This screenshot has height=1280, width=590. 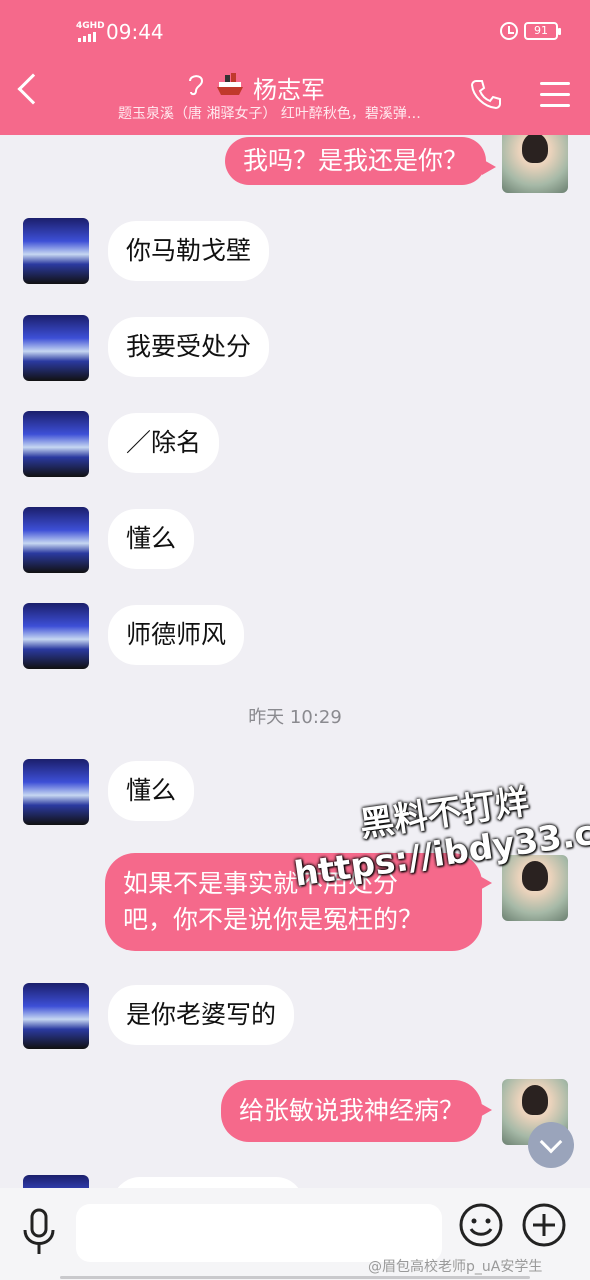 What do you see at coordinates (551, 1145) in the screenshot?
I see `scroll-down-button` at bounding box center [551, 1145].